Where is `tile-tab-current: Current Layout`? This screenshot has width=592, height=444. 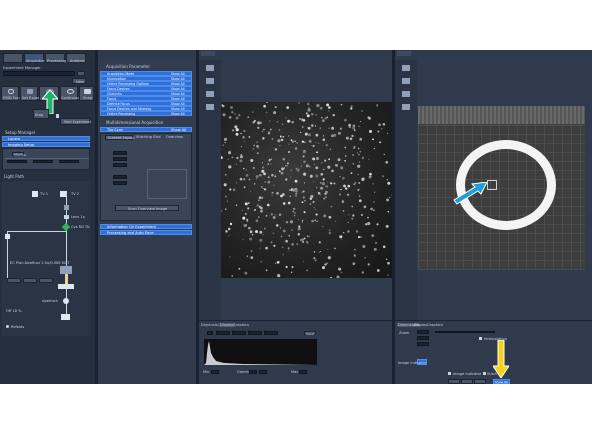
tile-tab-current: Current Layout is located at coordinates (120, 137).